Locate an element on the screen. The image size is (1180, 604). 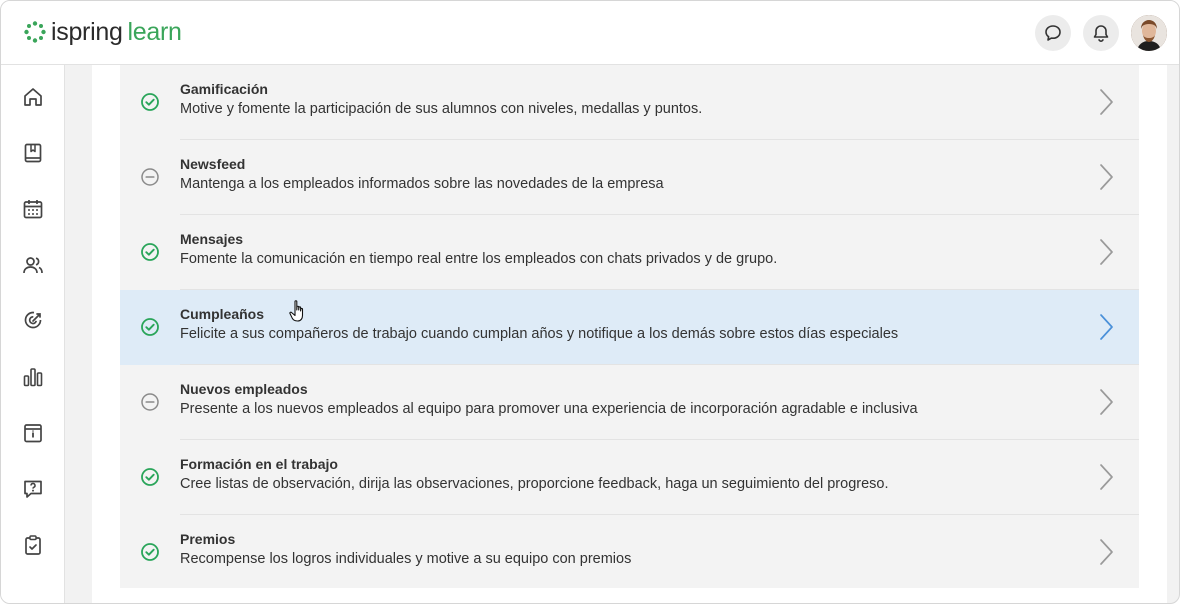
info-board-icon is located at coordinates (33, 433).